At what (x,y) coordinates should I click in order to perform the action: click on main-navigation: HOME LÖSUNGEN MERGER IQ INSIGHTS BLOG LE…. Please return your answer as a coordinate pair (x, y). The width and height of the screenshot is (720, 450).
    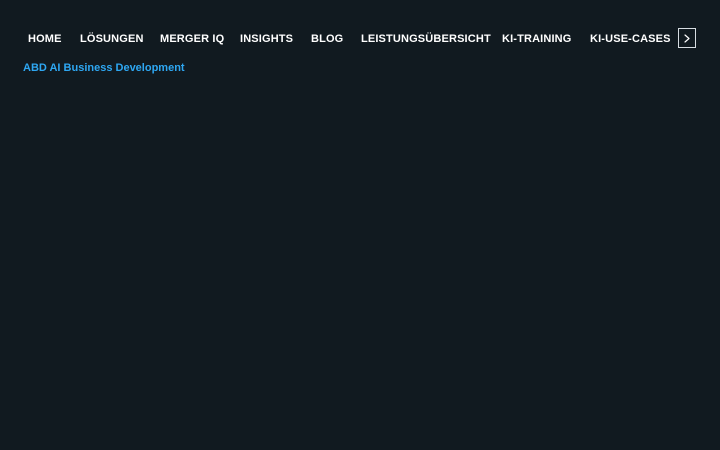
    Looking at the image, I should click on (360, 39).